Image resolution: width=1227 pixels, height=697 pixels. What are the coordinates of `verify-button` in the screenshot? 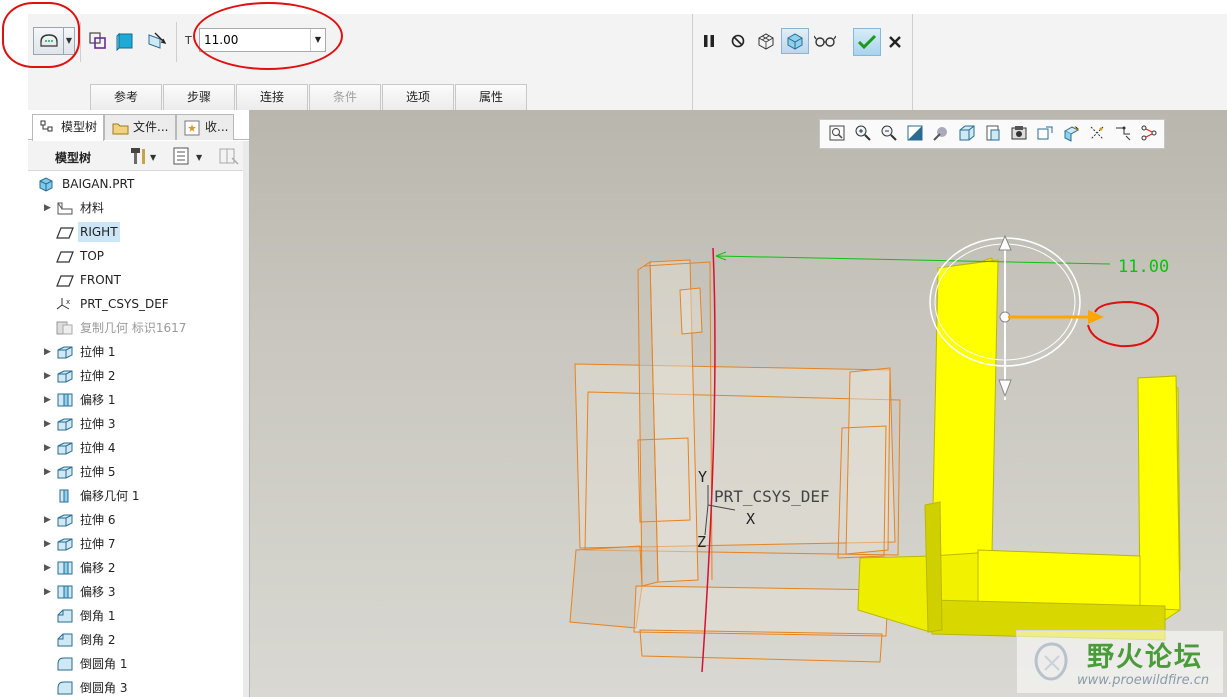 It's located at (825, 41).